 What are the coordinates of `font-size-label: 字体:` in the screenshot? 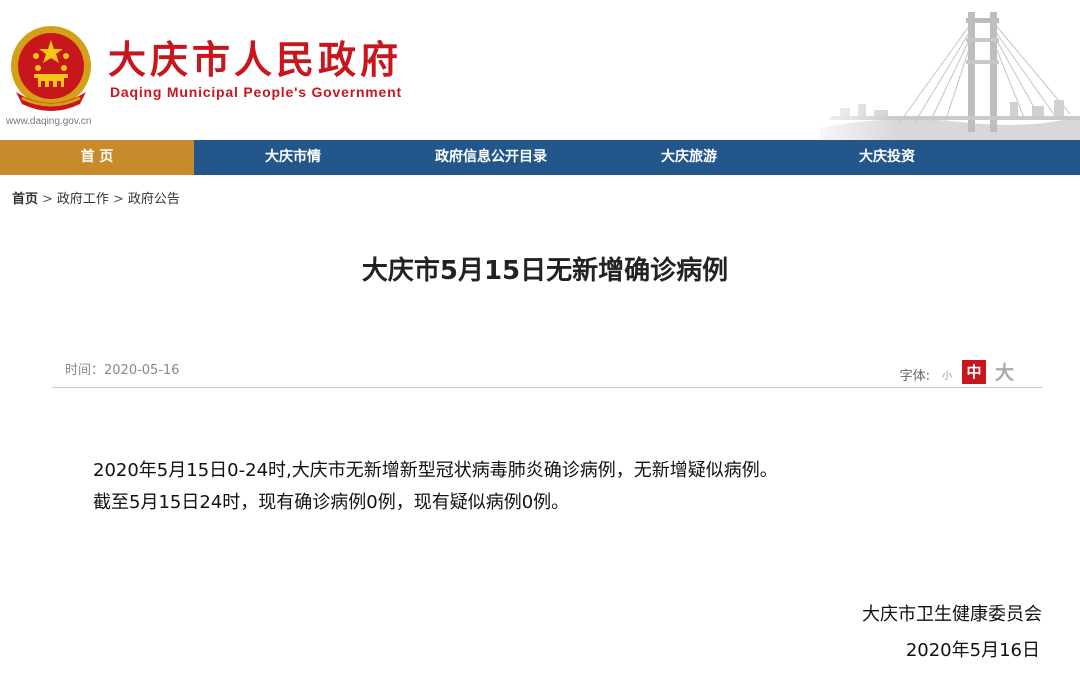 It's located at (914, 376).